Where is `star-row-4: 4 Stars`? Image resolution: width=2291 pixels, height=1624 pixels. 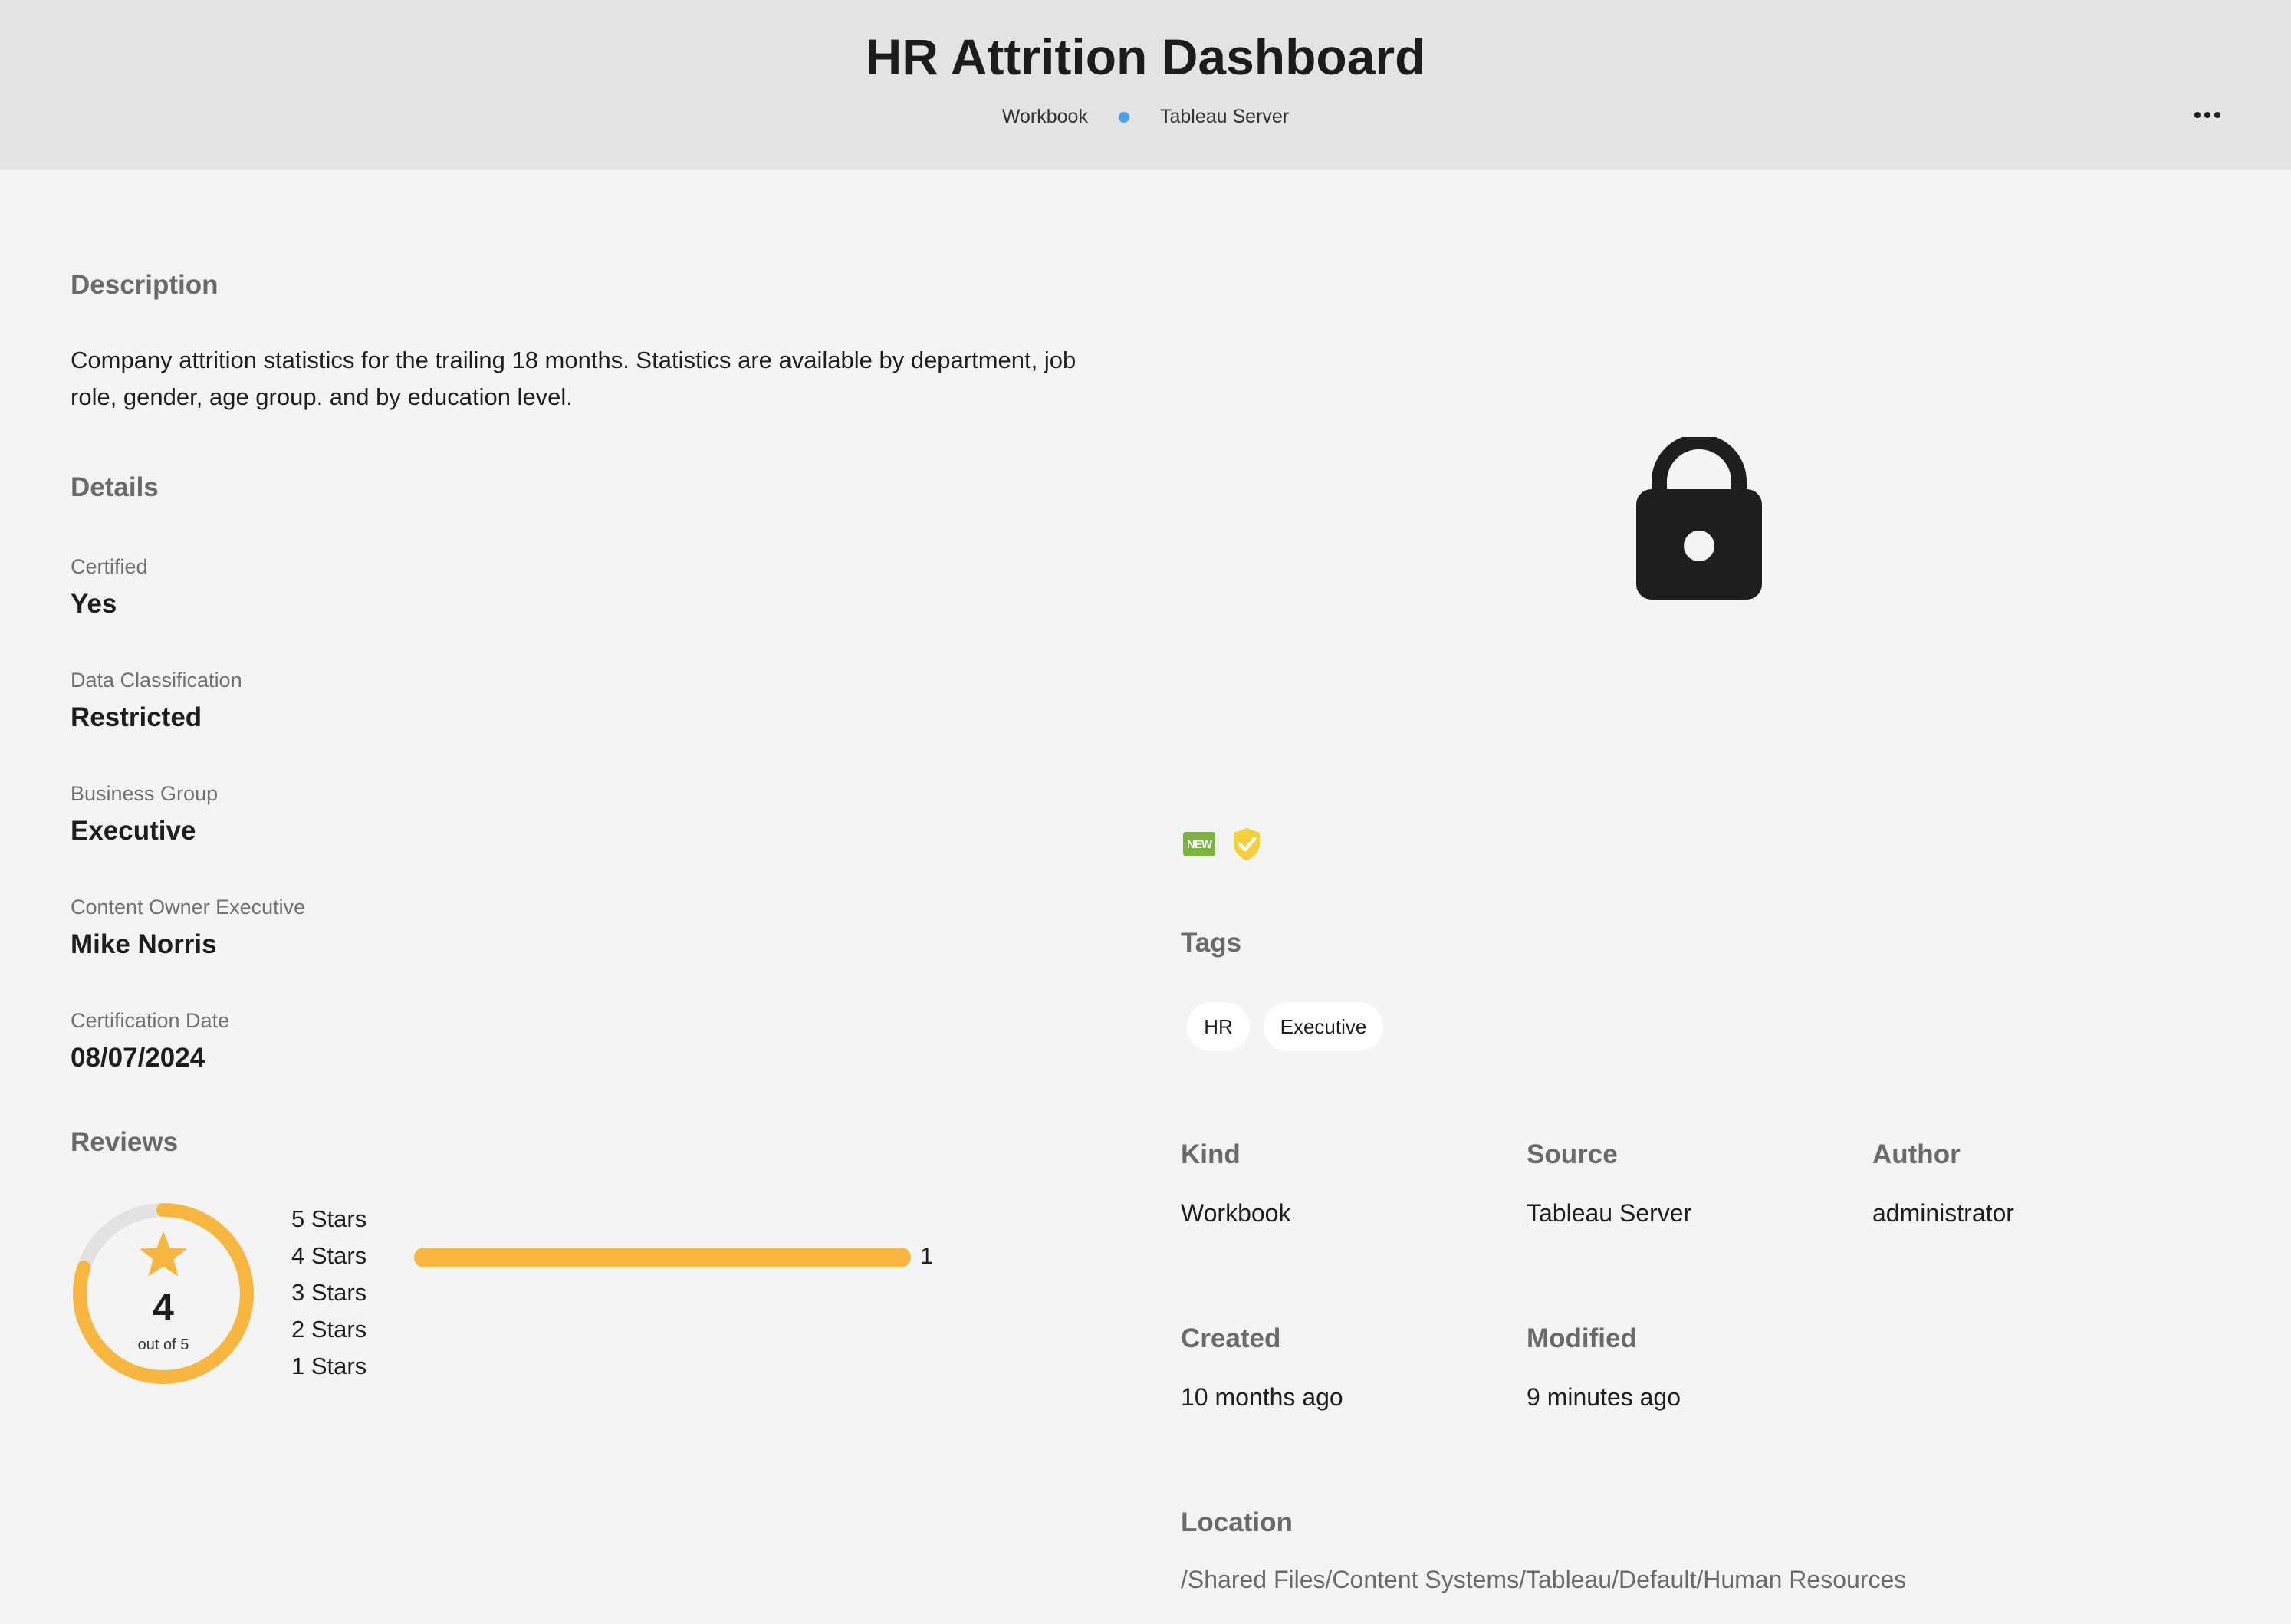 star-row-4: 4 Stars is located at coordinates (329, 1256).